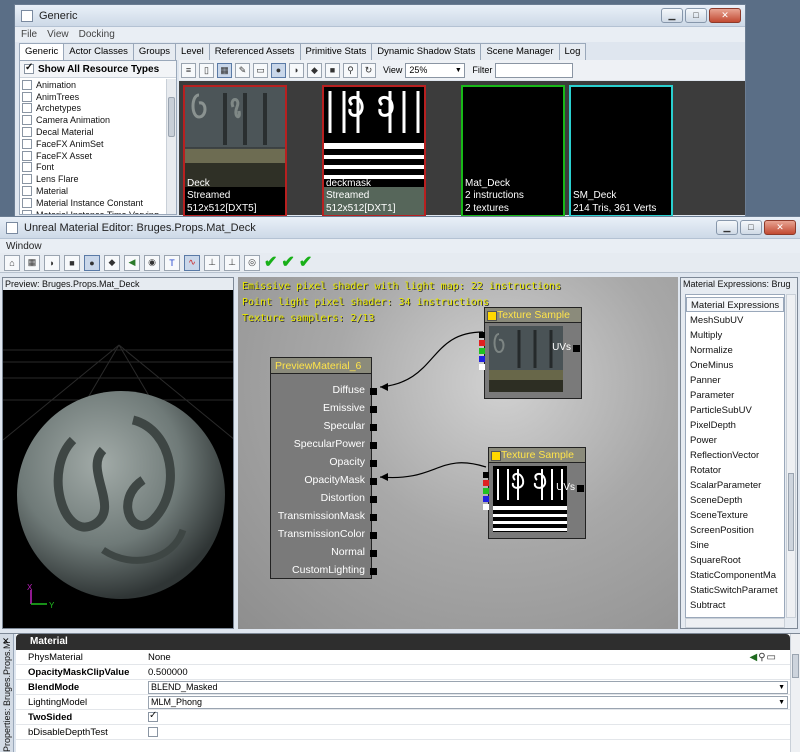  Describe the element at coordinates (242, 70) in the screenshot. I see `tag-icon: ✎` at that location.